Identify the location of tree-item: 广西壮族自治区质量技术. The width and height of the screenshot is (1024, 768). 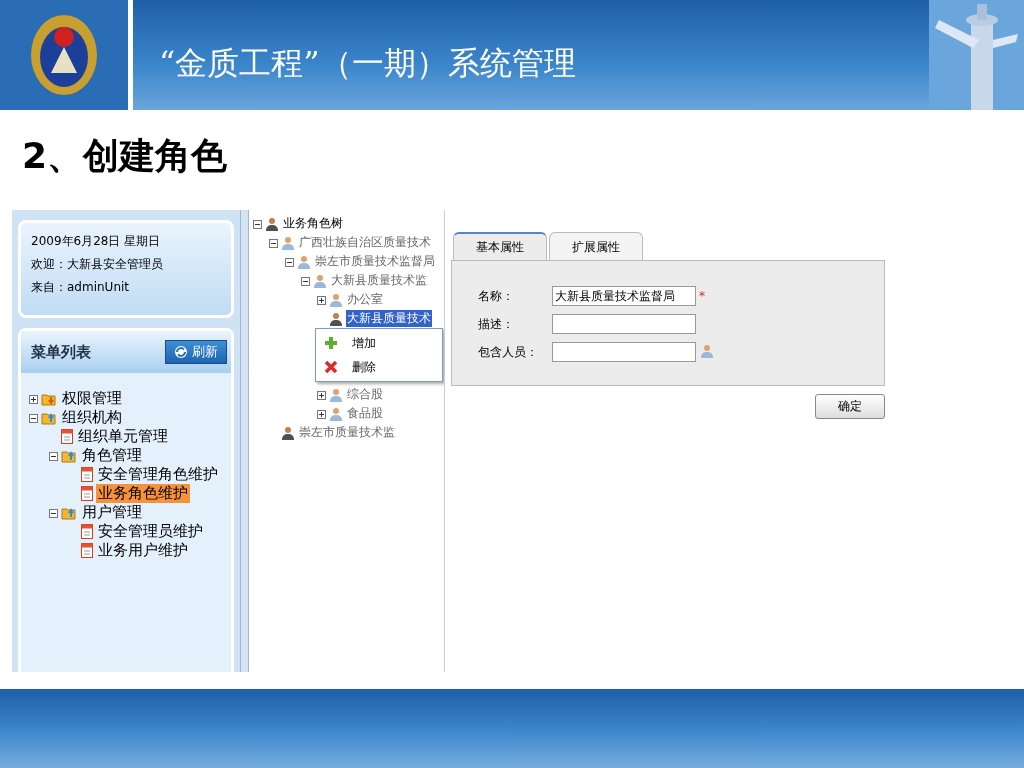
(365, 242).